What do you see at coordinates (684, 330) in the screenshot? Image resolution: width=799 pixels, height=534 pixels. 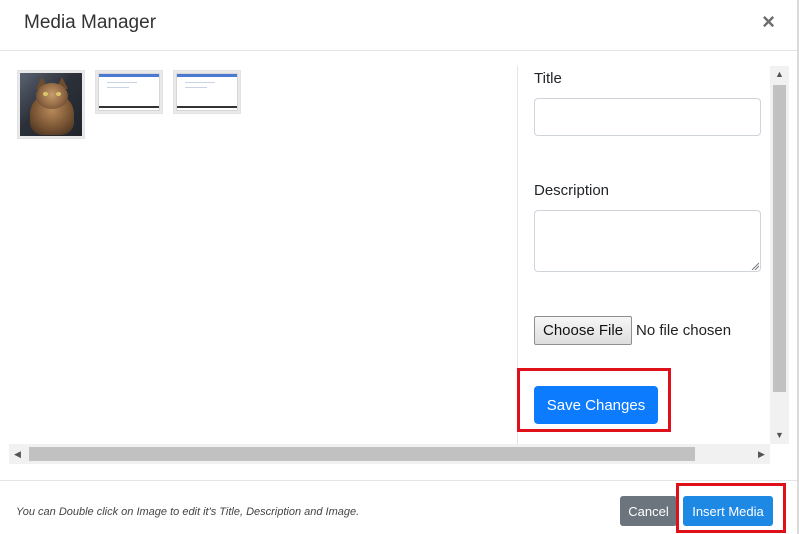 I see `file-status-text: No file chosen` at bounding box center [684, 330].